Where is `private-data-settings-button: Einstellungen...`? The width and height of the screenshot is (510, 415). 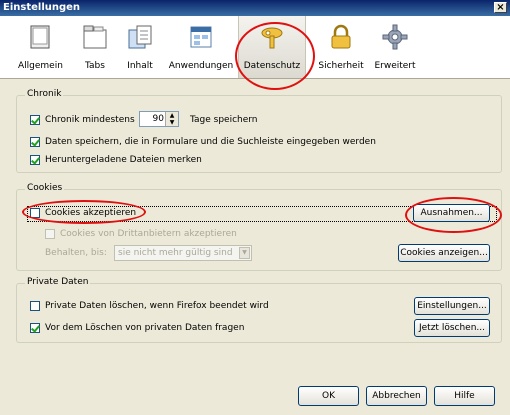
private-data-settings-button: Einstellungen... is located at coordinates (452, 306).